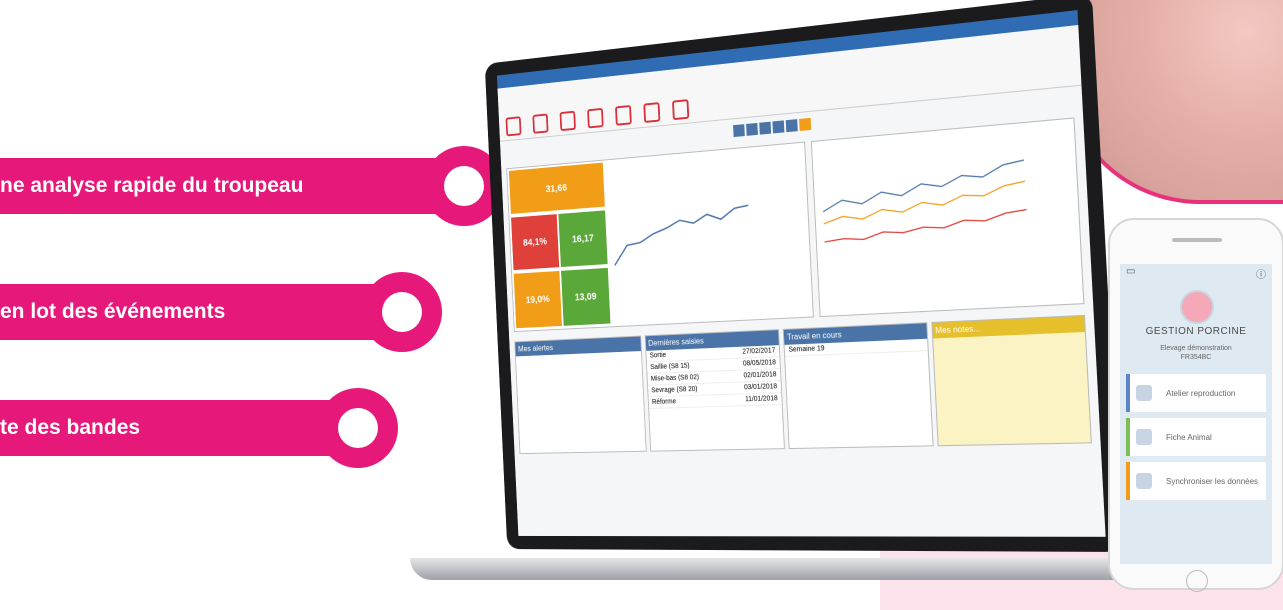 The height and width of the screenshot is (610, 1283). I want to click on banner-analyse-text: ne analyse rapide du troupeau, so click(152, 185).